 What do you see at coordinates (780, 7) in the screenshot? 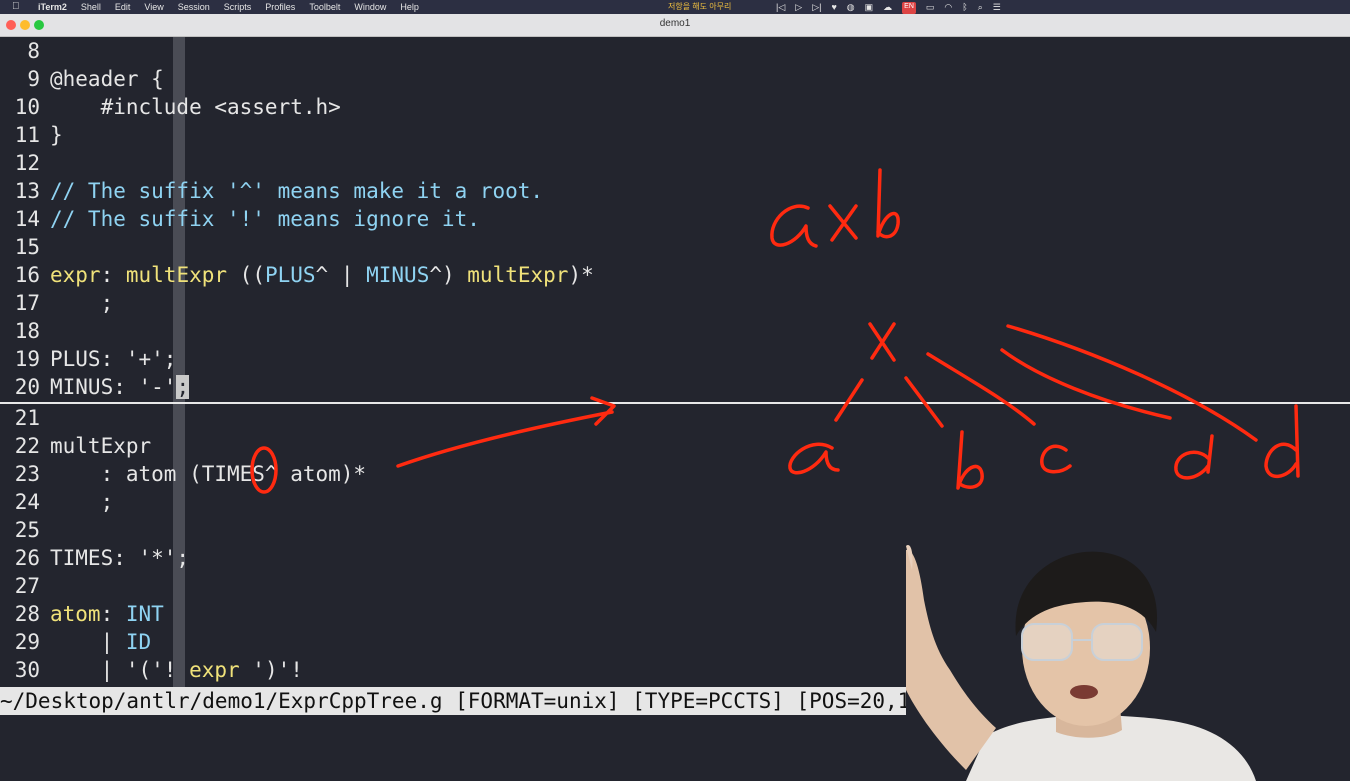
I see `prev-track-icon: |◁` at bounding box center [780, 7].